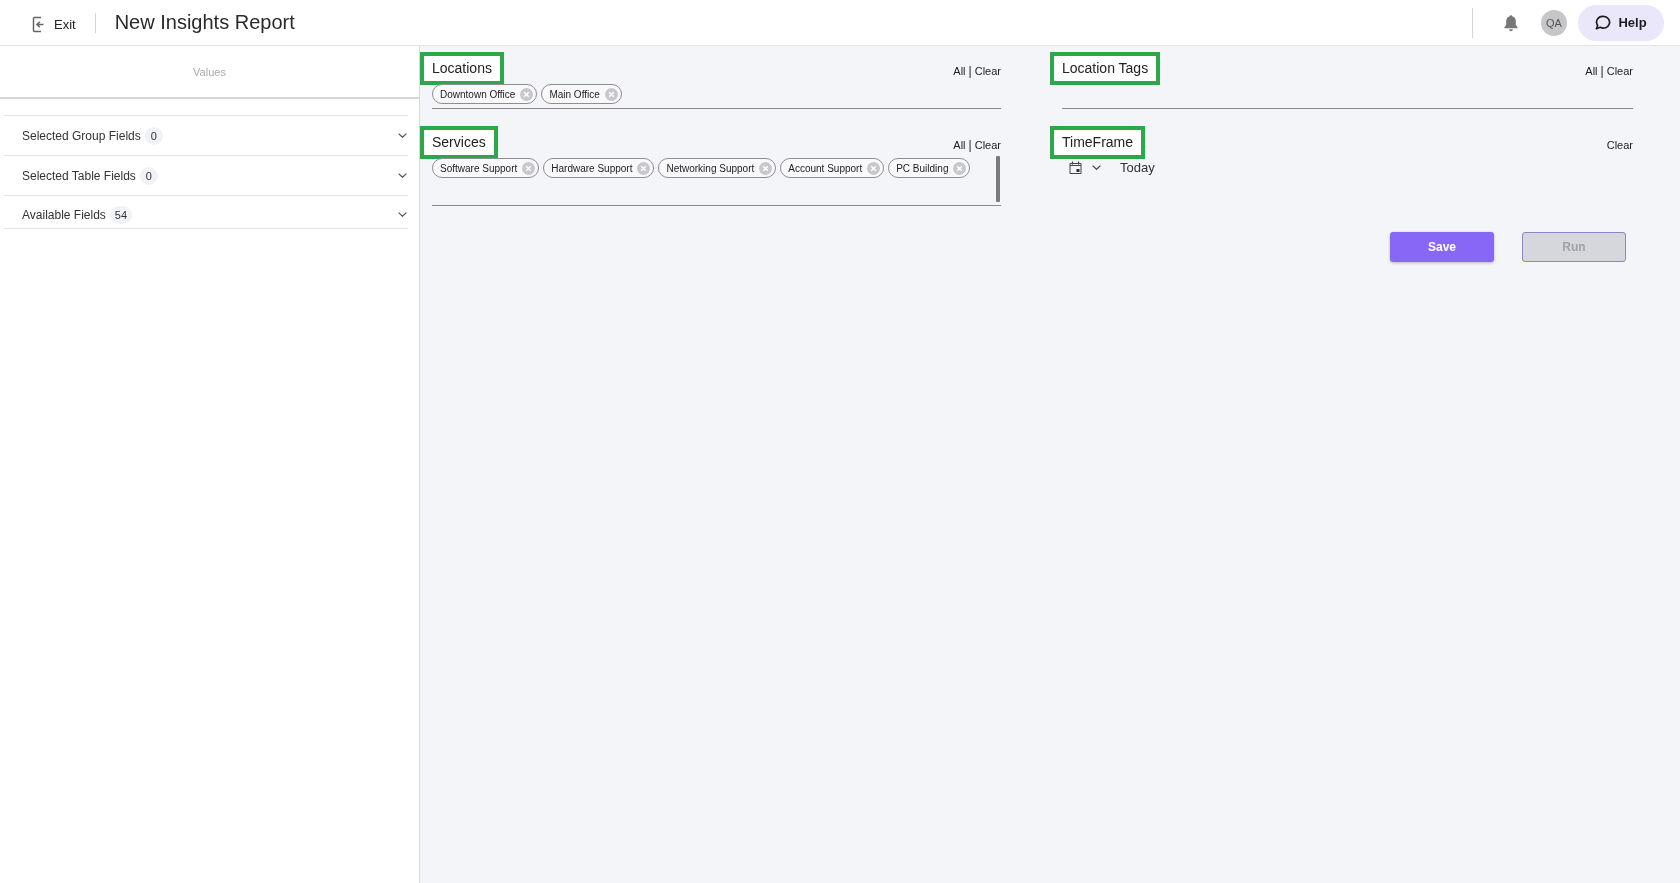  Describe the element at coordinates (1098, 142) in the screenshot. I see `filter-title: TimeFrame` at that location.